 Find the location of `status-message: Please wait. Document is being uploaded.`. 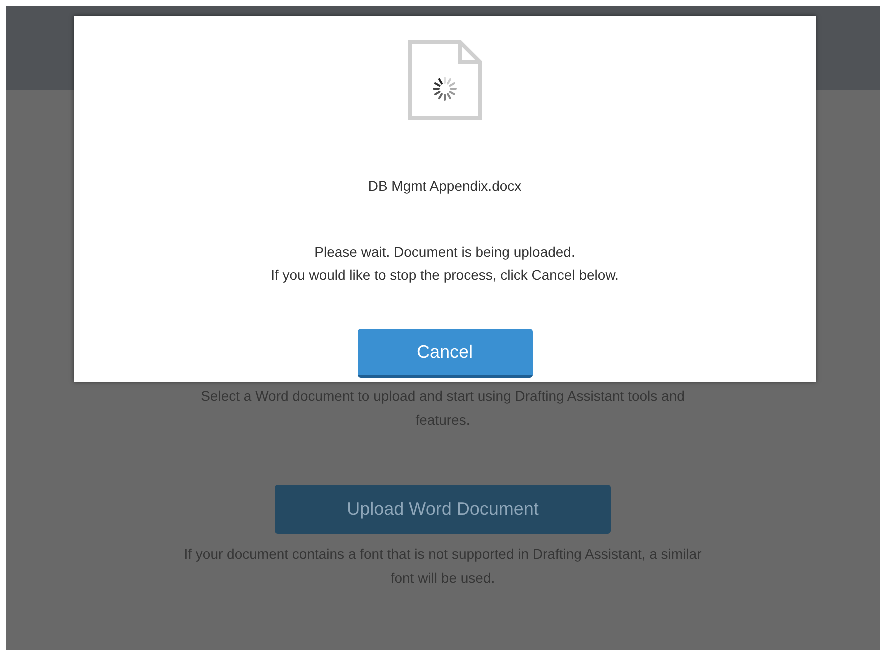

status-message: Please wait. Document is being uploaded. is located at coordinates (445, 252).